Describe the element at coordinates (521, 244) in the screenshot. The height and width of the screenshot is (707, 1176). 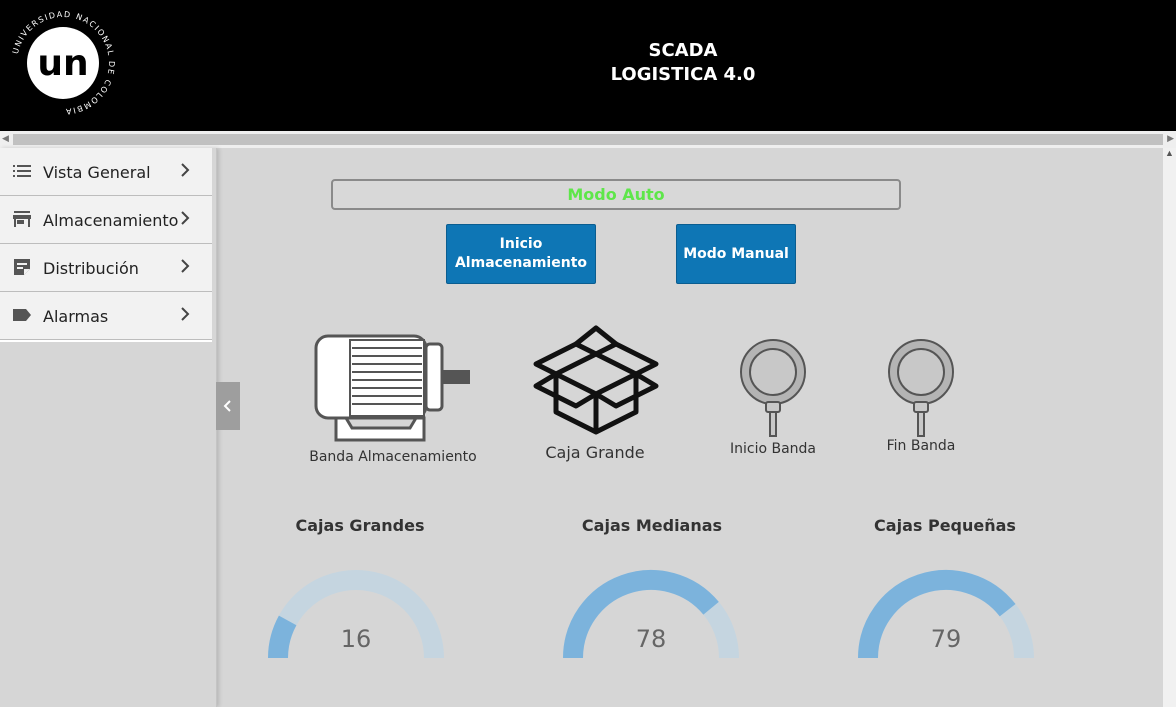
I see `inicio-button-line-1: Inicio` at that location.